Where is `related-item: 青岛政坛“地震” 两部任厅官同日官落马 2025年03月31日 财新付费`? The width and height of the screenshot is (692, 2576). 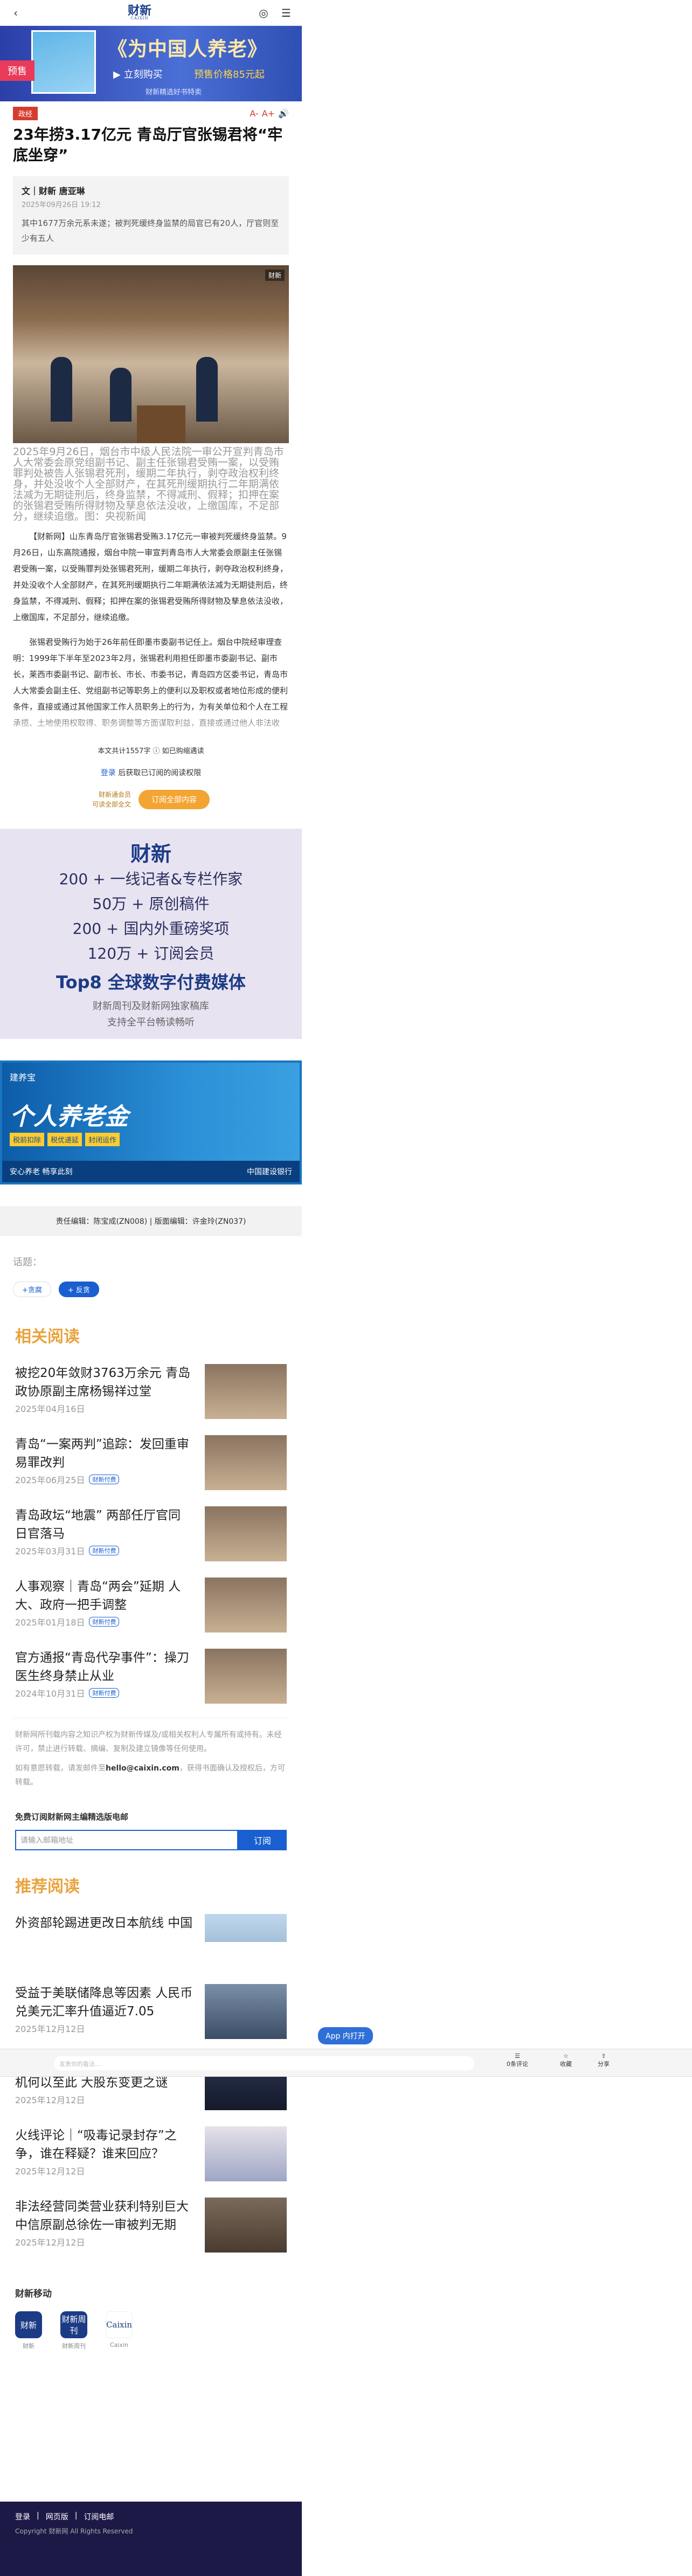
related-item: 青岛政坛“地震” 两部任厅官同日官落马 2025年03月31日 财新付费 is located at coordinates (151, 1537).